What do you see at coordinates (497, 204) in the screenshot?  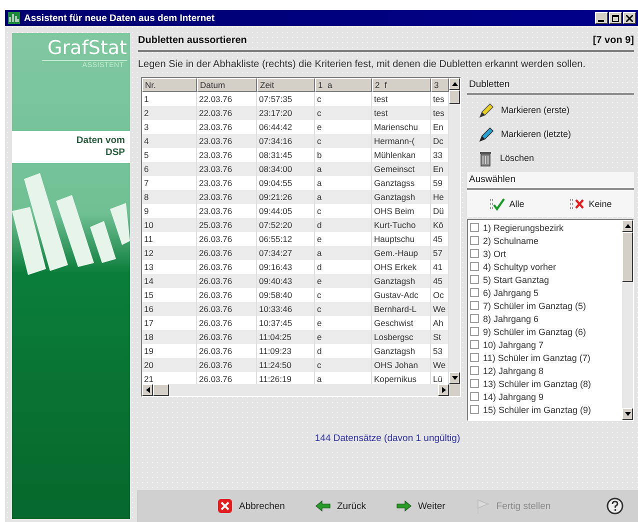 I see `checkmark-icon` at bounding box center [497, 204].